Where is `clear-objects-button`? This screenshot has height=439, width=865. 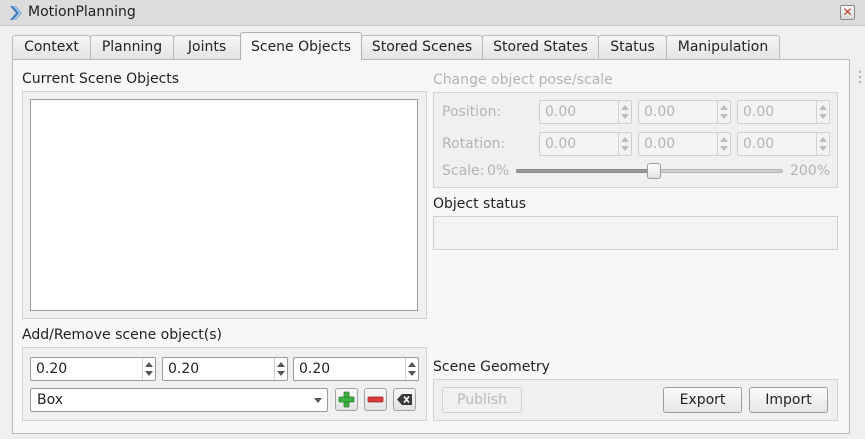
clear-objects-button is located at coordinates (404, 399).